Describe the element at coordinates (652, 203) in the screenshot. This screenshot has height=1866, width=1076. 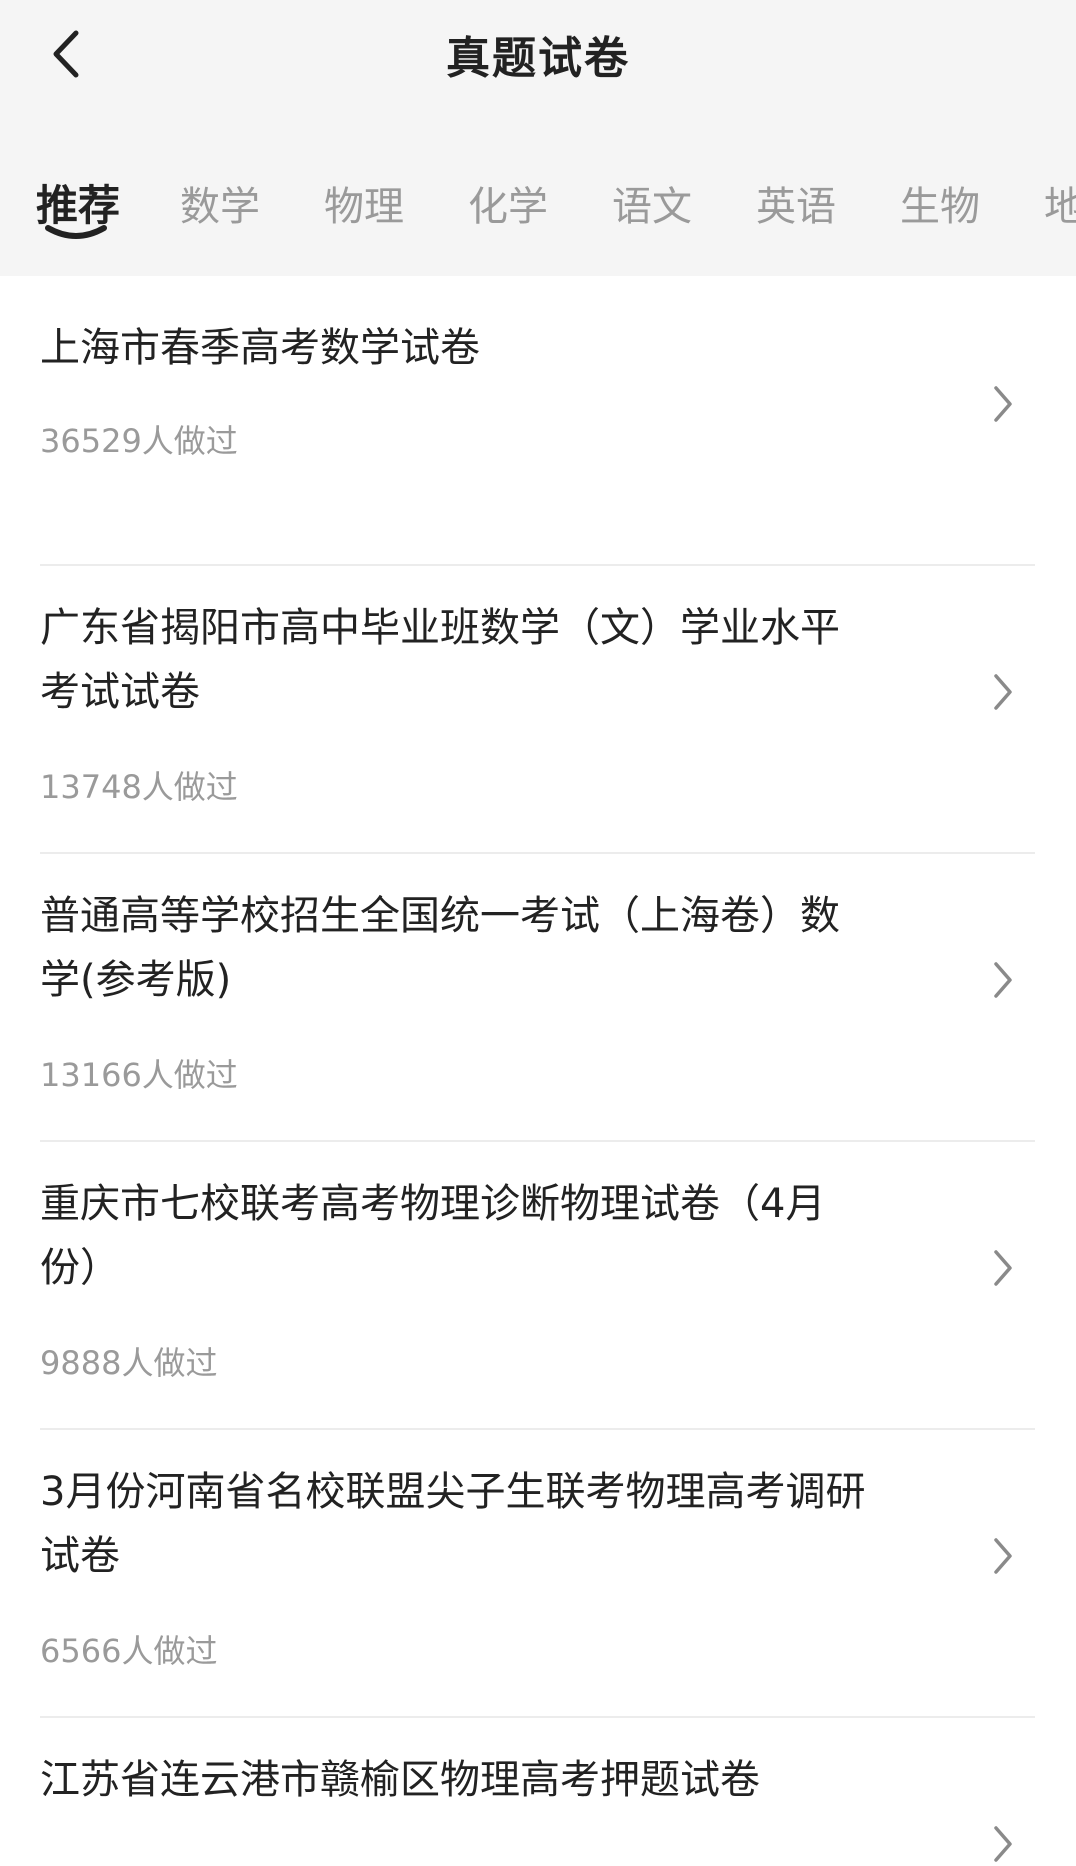
I see `tab-chinese: 语文` at that location.